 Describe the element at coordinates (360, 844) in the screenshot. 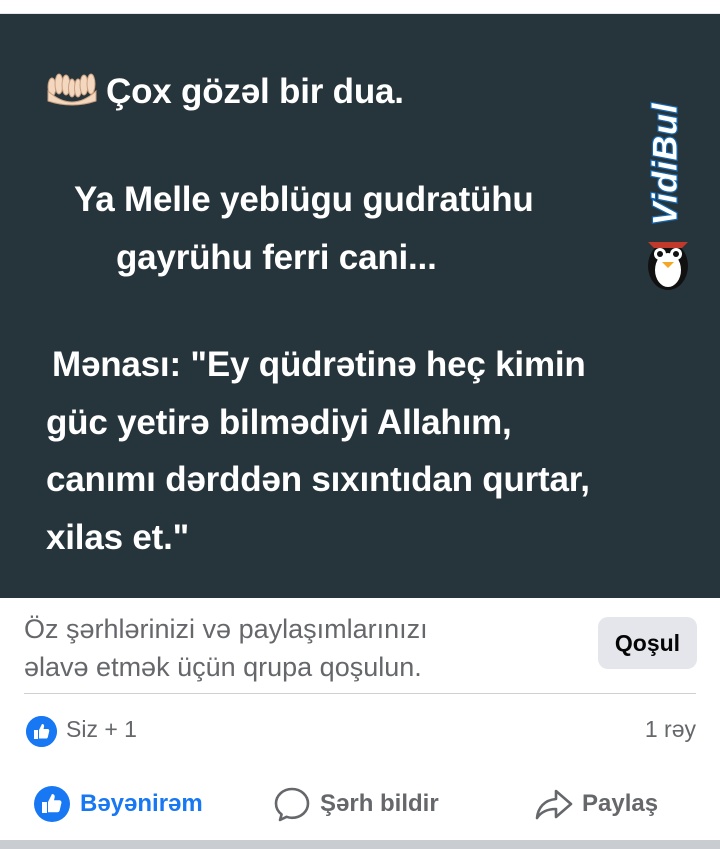

I see `bottom-separator` at that location.